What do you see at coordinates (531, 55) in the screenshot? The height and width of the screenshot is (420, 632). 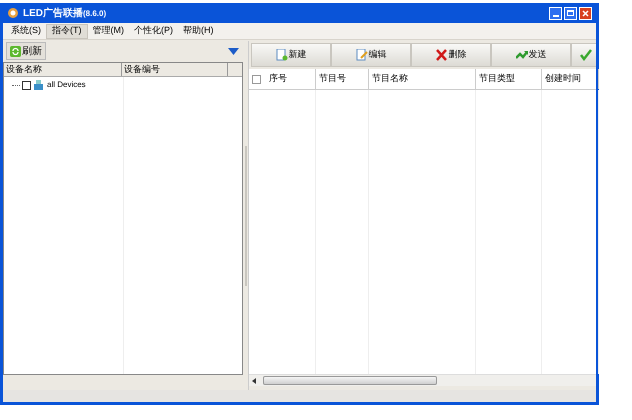 I see `toolbar-button: 发送` at bounding box center [531, 55].